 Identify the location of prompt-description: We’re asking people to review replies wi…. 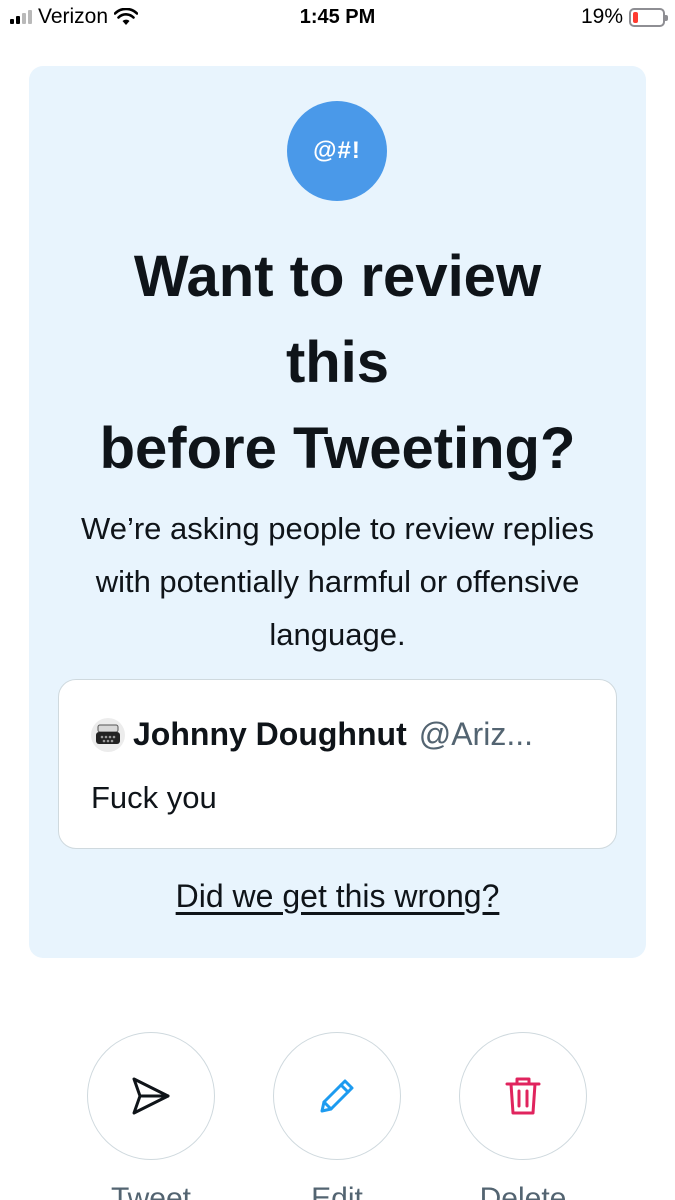
(337, 581).